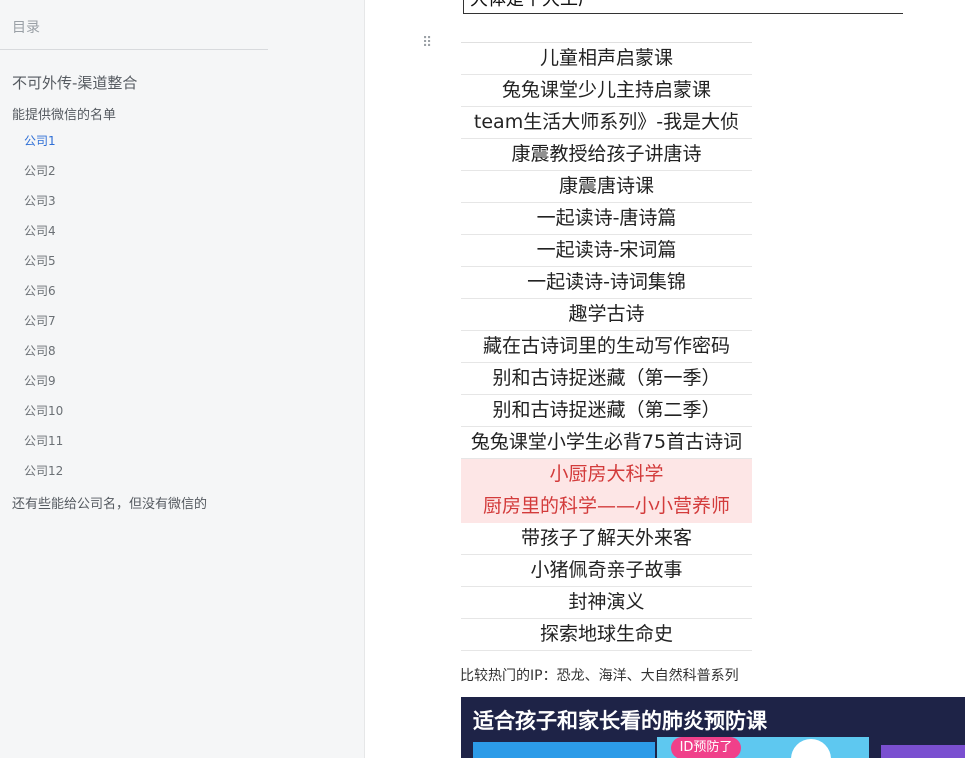 Image resolution: width=965 pixels, height=758 pixels. I want to click on toc-item-company-2: 公司2, so click(43, 171).